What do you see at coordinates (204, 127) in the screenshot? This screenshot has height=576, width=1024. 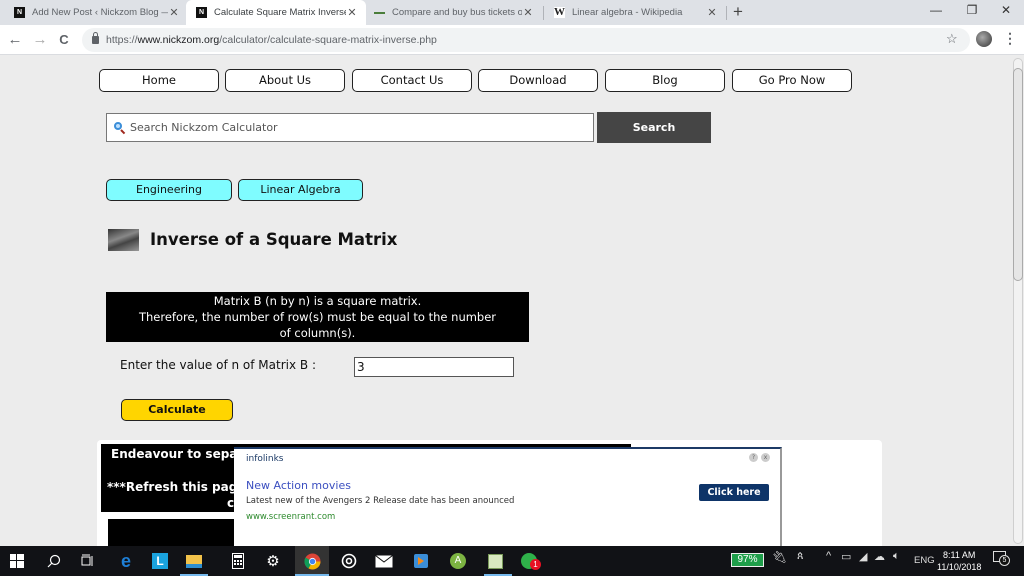 I see `search-placeholder: Search Nickzom Calculator` at bounding box center [204, 127].